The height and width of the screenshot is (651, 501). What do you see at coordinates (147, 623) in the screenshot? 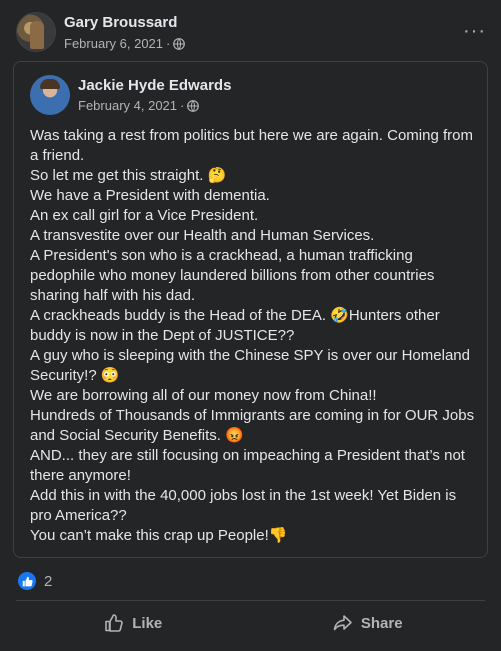
I see `like-label: Like` at bounding box center [147, 623].